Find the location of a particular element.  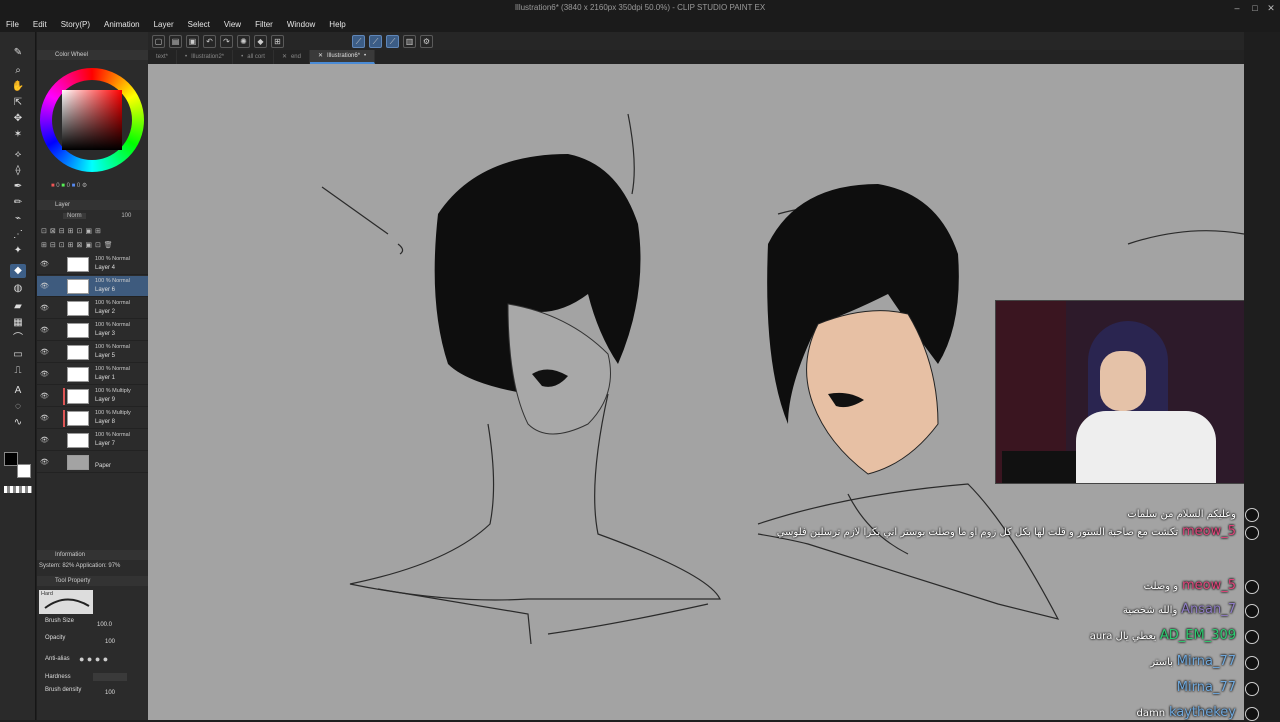

blend-mode-select: Norm is located at coordinates (74, 216).